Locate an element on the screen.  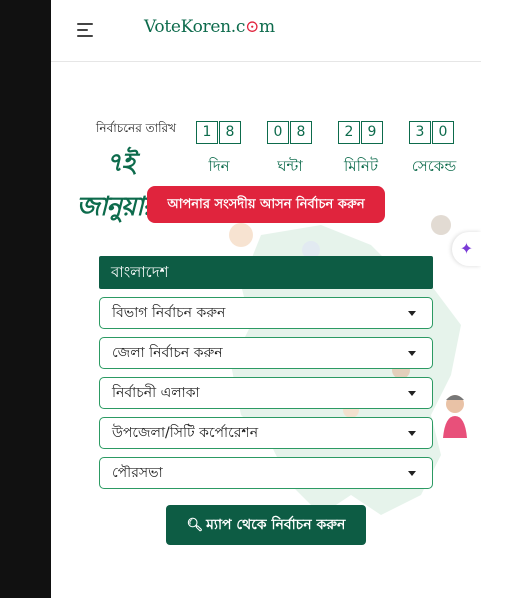
hamburger-menu-icon is located at coordinates (86, 30).